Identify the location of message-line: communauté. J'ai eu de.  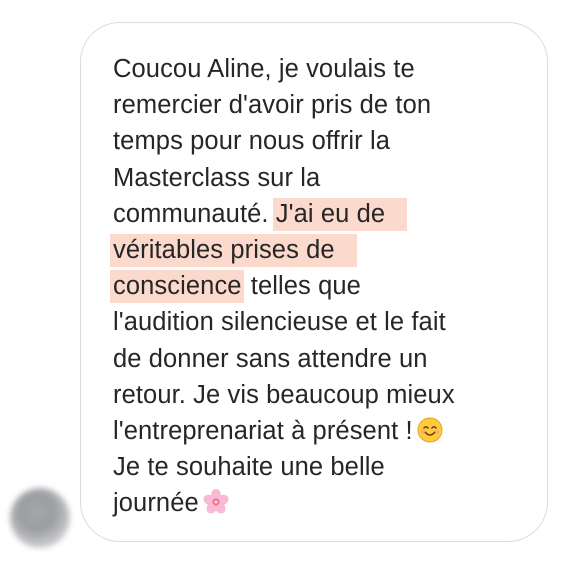
(323, 214).